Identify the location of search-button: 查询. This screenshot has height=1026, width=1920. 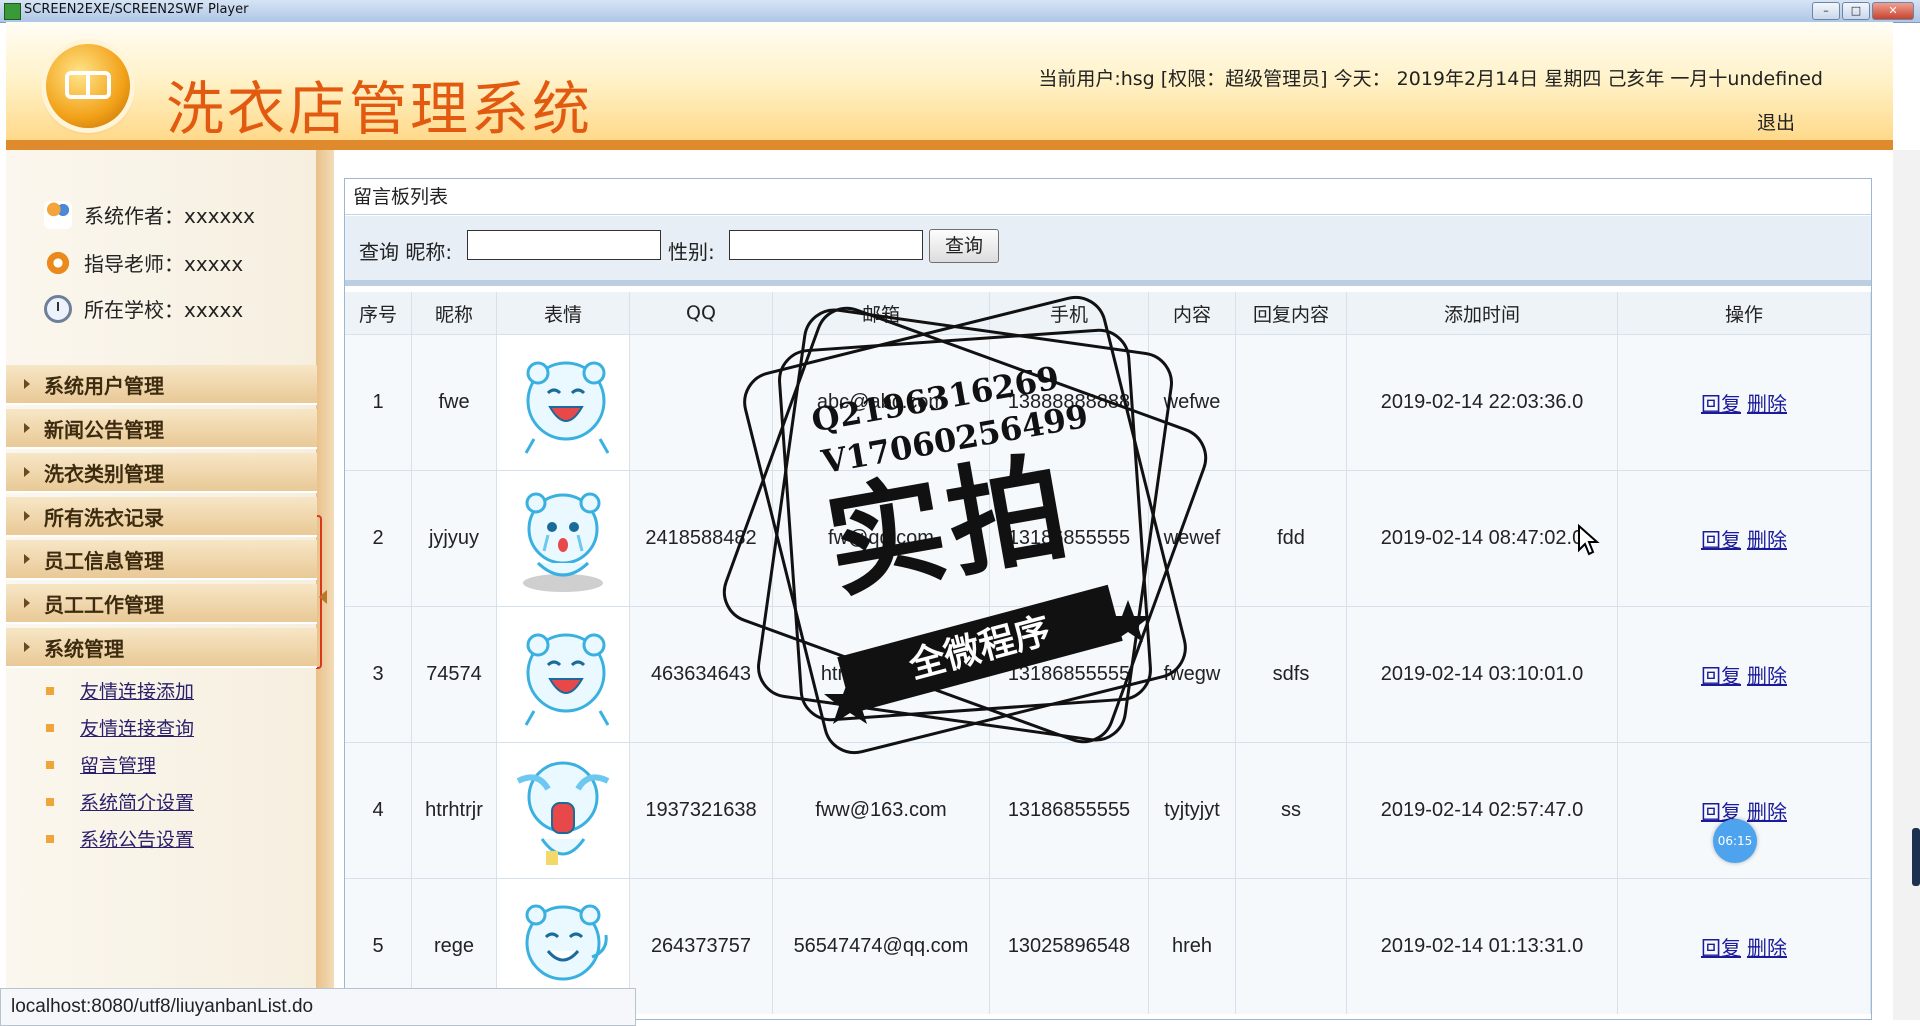
(964, 246).